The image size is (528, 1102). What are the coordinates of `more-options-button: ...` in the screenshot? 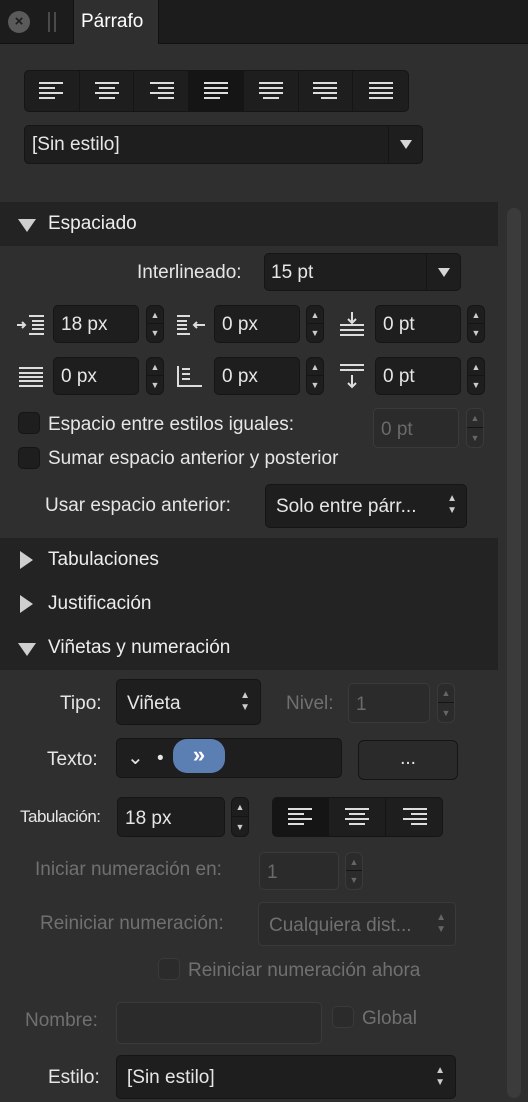 It's located at (408, 760).